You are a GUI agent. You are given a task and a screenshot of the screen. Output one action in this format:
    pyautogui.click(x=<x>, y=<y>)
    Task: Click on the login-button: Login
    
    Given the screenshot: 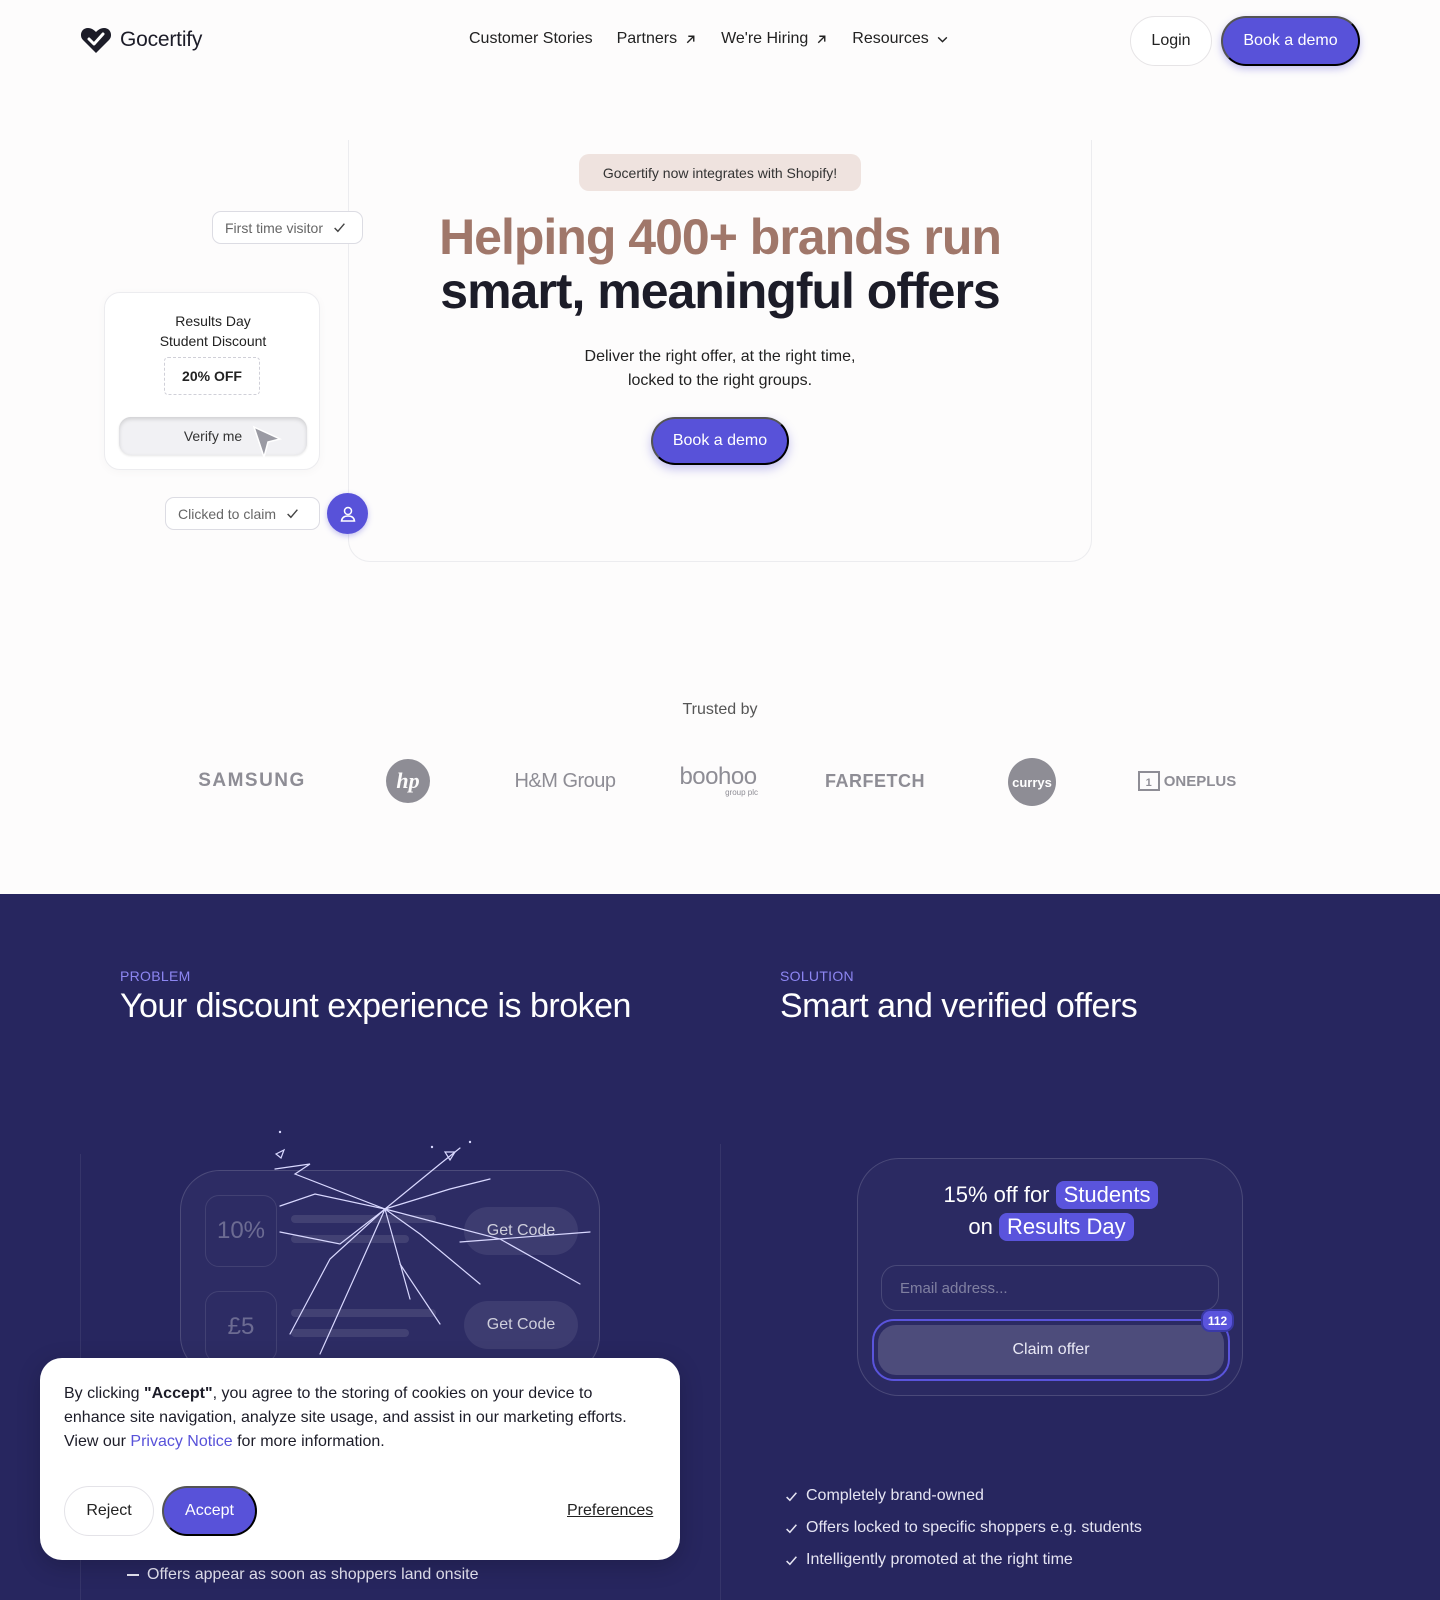 What is the action you would take?
    pyautogui.click(x=1171, y=41)
    